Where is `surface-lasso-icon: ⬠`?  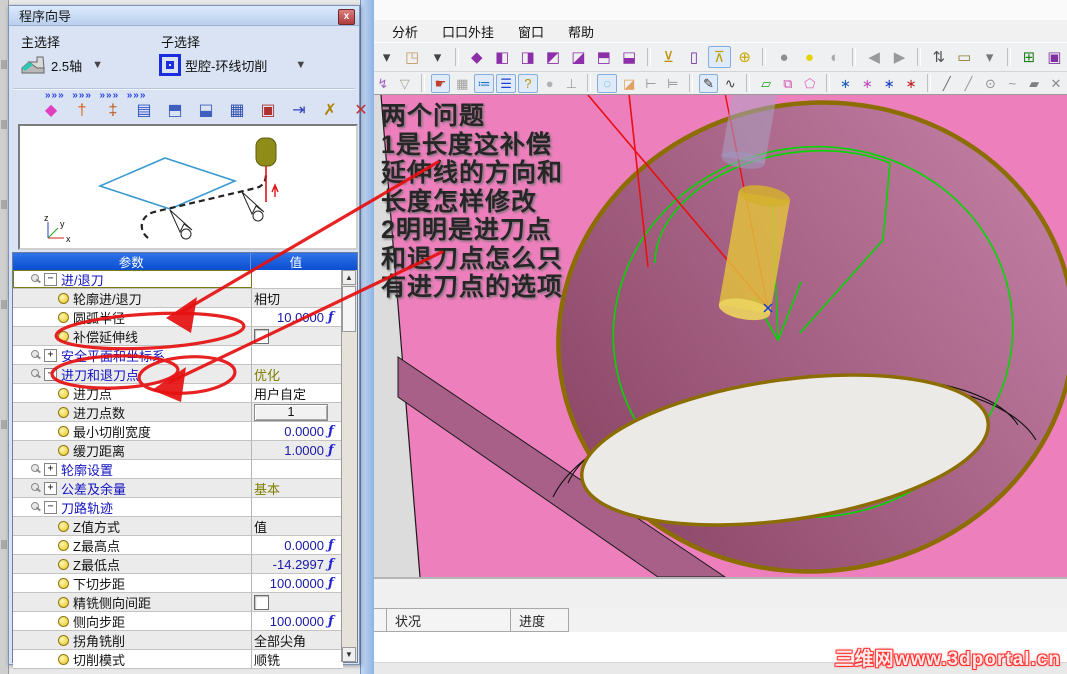 surface-lasso-icon: ⬠ is located at coordinates (810, 83).